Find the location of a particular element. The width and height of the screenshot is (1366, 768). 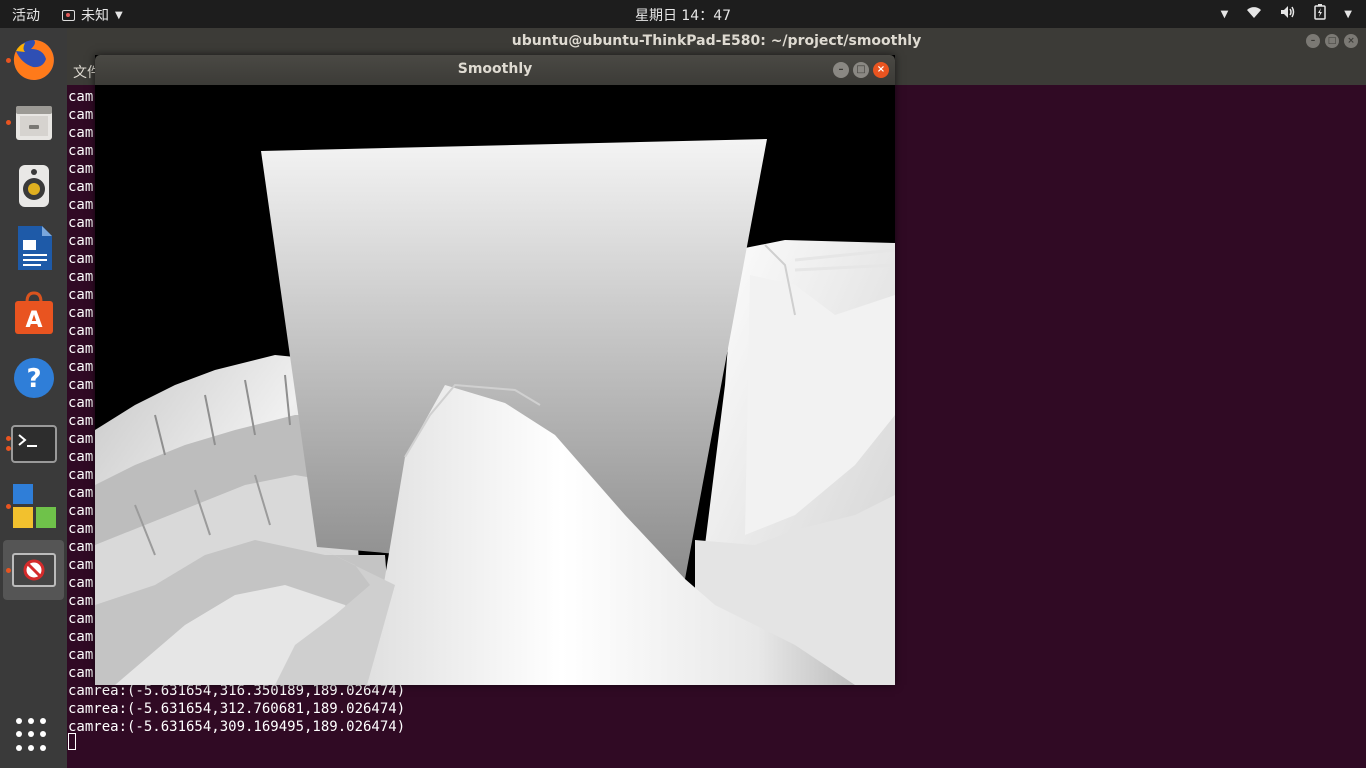

blocked-icon is located at coordinates (33, 570).